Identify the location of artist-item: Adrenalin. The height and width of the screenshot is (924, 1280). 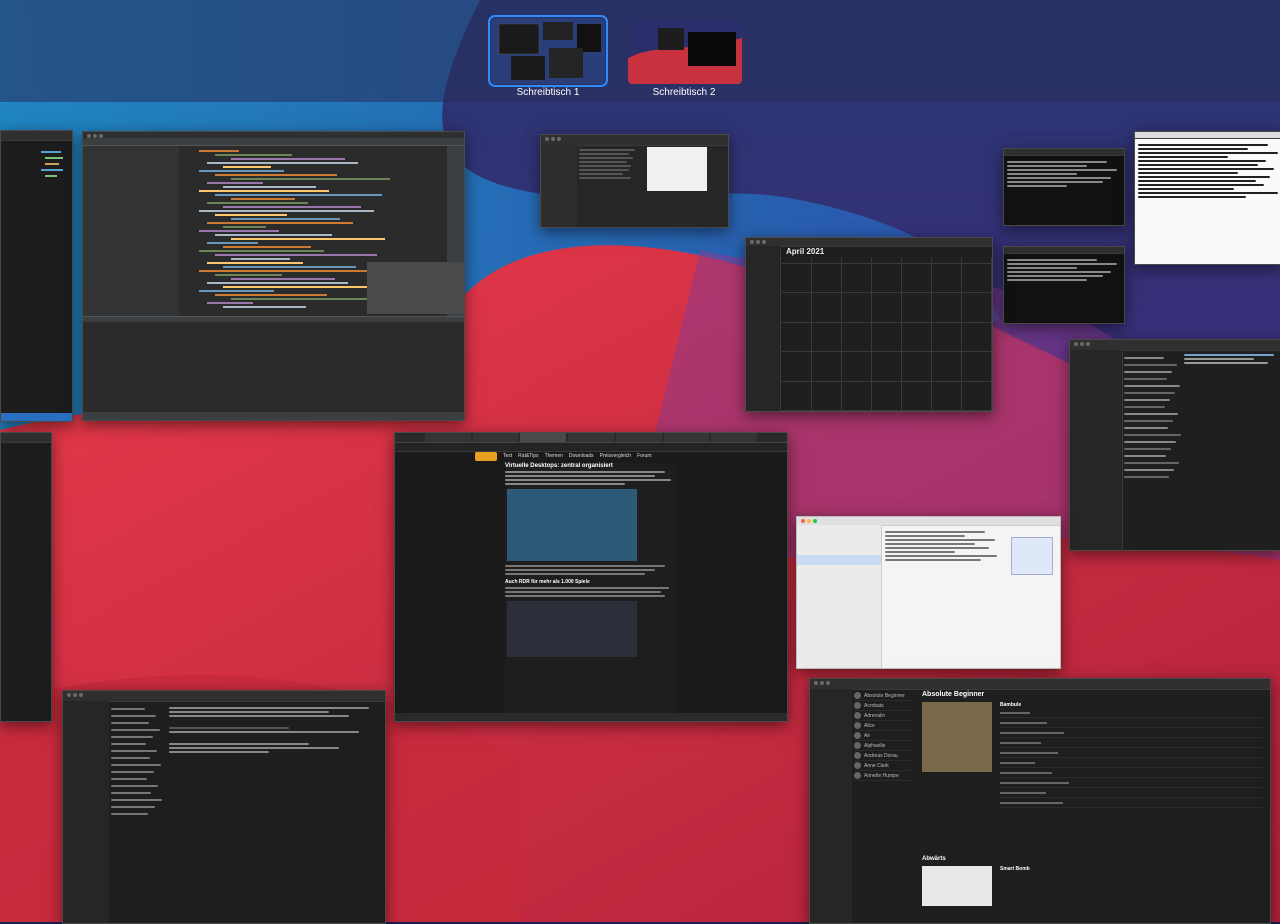
(883, 716).